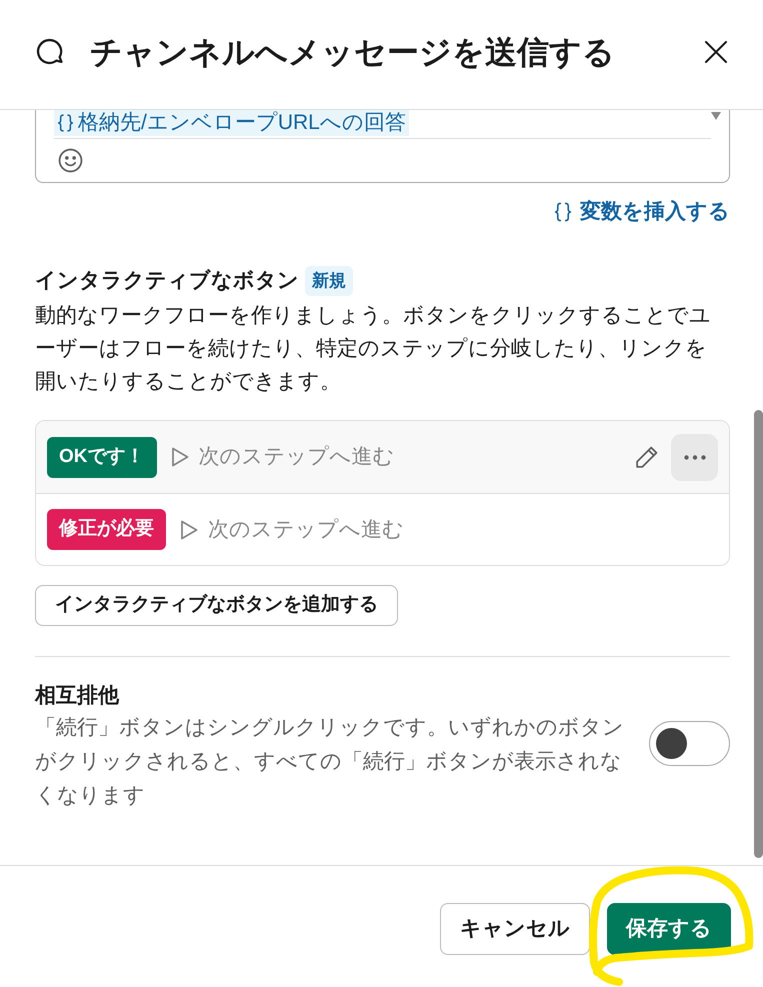  I want to click on scrollbar-thumb, so click(758, 634).